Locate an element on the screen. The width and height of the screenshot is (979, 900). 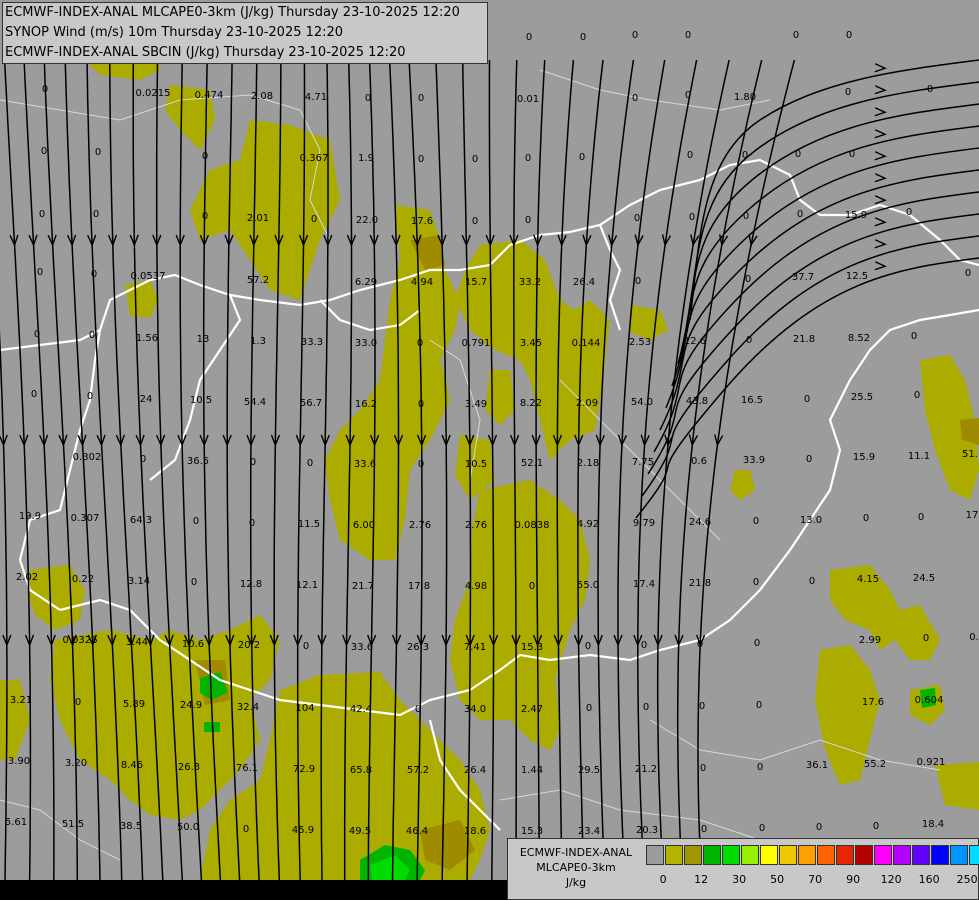
colorbar-tick-label: 120 is located at coordinates (891, 879).